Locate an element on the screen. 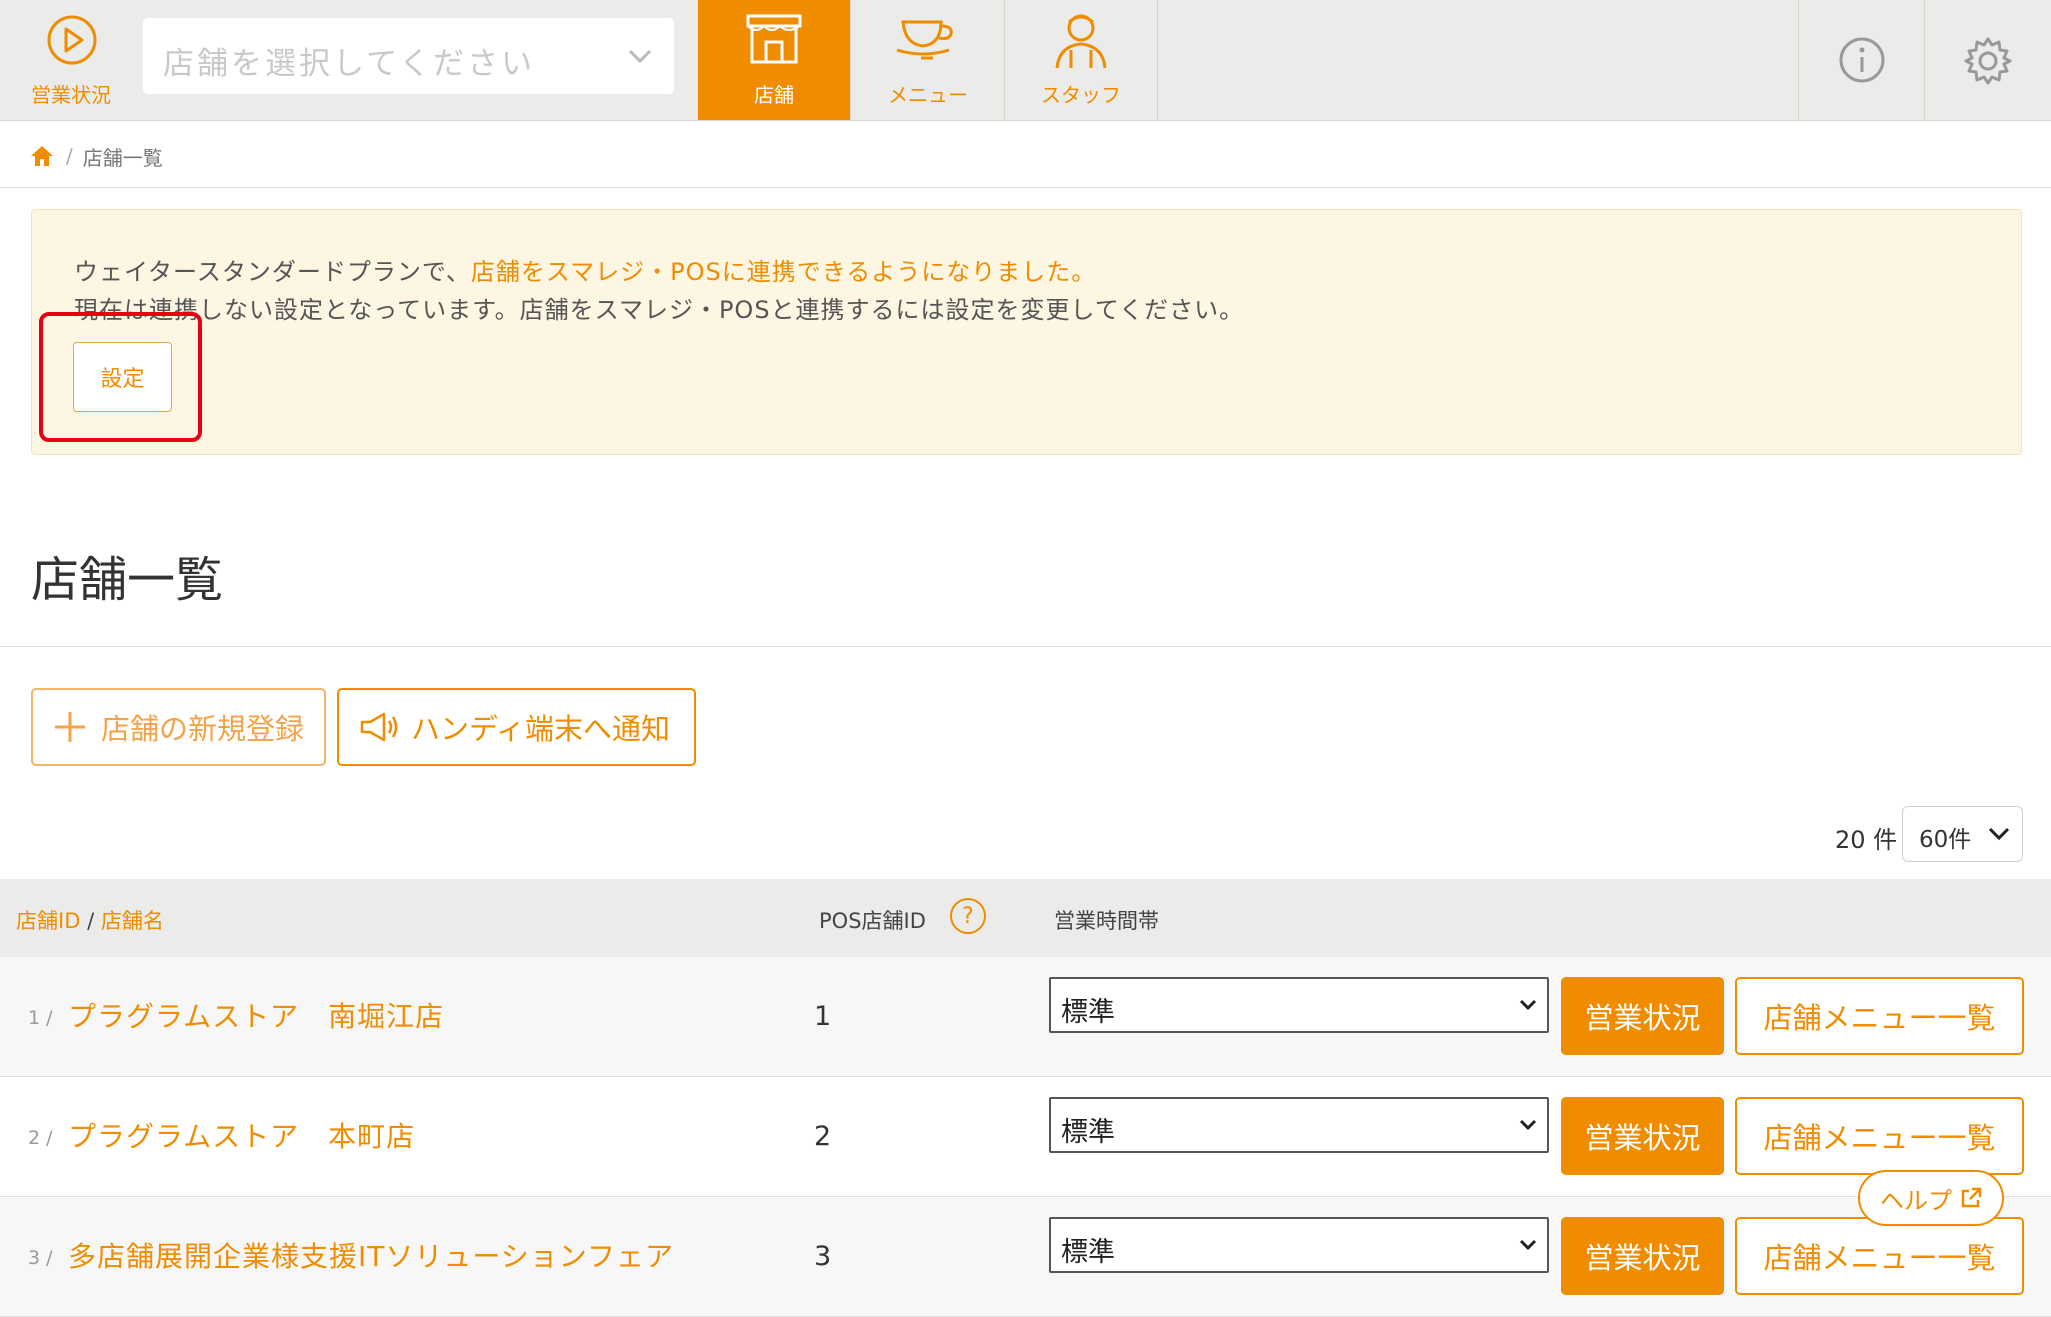 This screenshot has width=2051, height=1317. top-nav: 営業状況 店舗を選択してください 店舗 メニュー スタッフ is located at coordinates (1025, 60).